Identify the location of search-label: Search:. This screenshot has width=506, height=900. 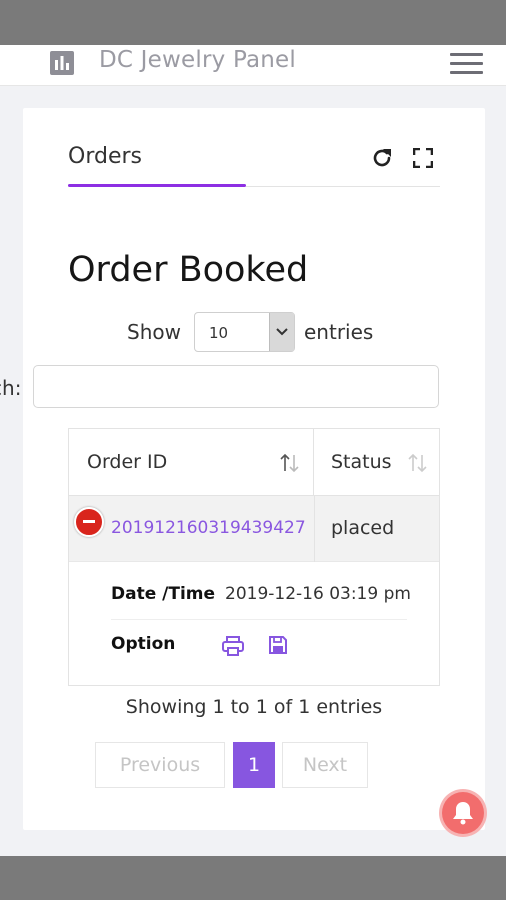
(10, 388).